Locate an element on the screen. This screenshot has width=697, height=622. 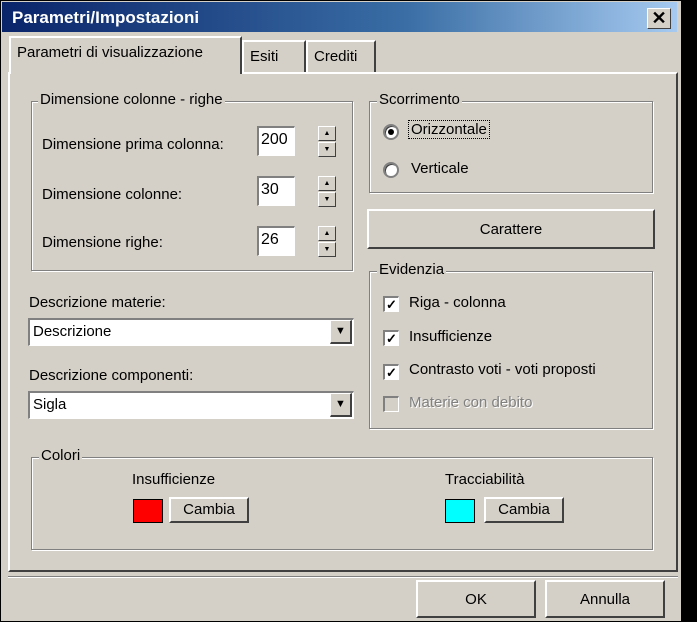
traceability-color-label: Tracciabilità is located at coordinates (485, 479).